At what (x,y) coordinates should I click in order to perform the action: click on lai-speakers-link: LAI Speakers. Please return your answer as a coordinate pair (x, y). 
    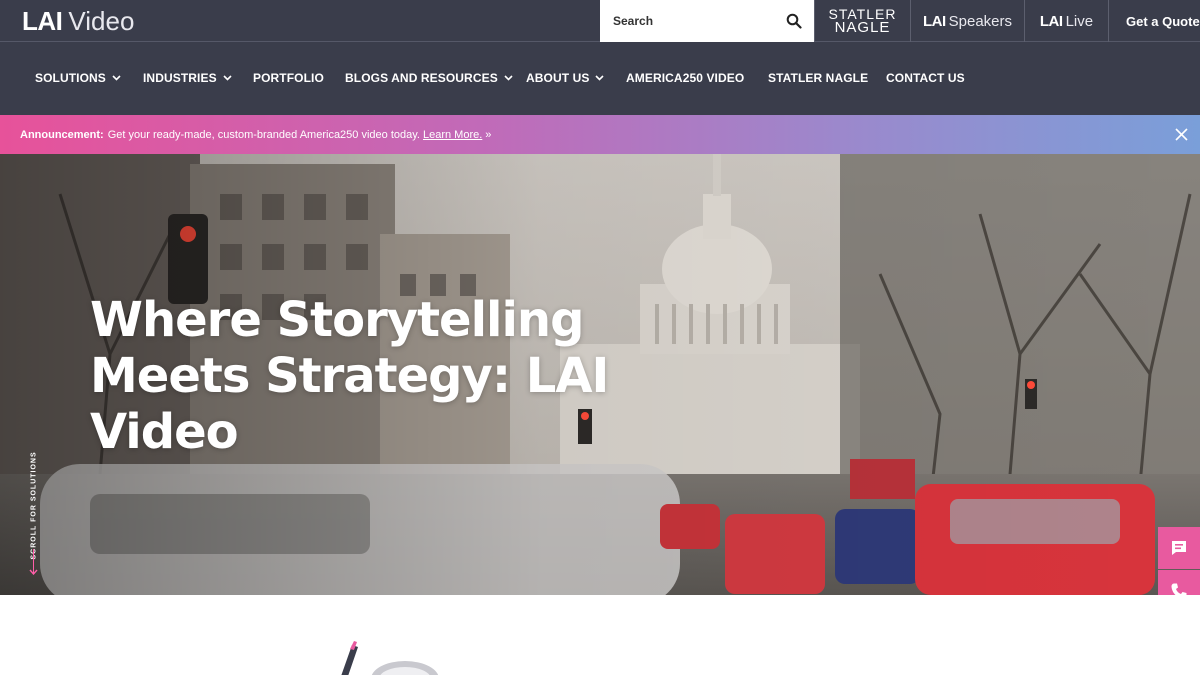
    Looking at the image, I should click on (967, 21).